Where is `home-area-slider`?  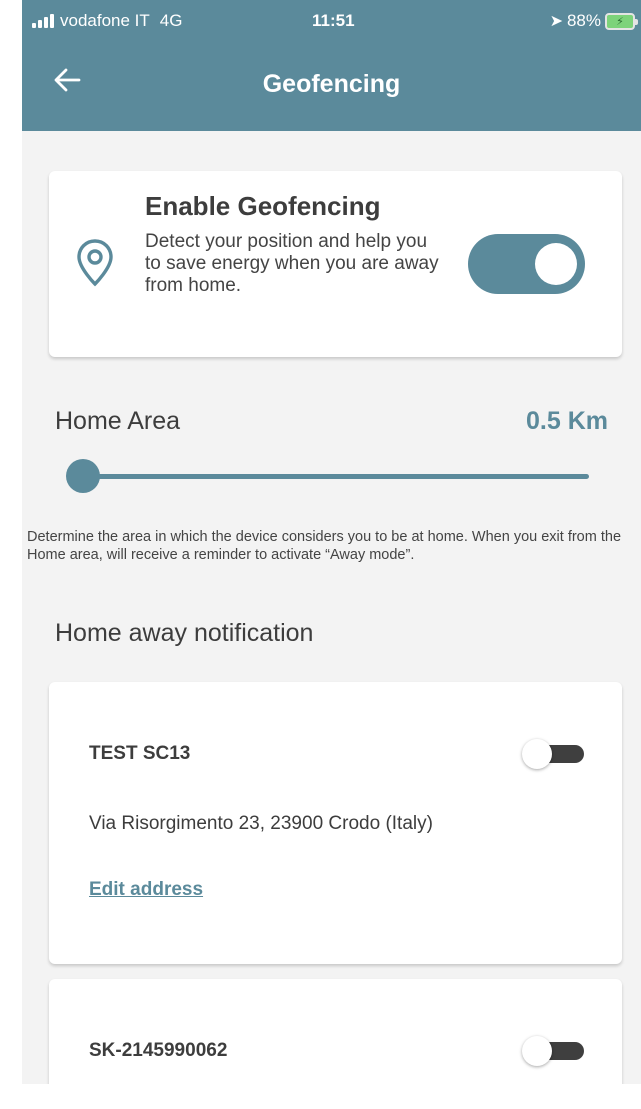
home-area-slider is located at coordinates (327, 476).